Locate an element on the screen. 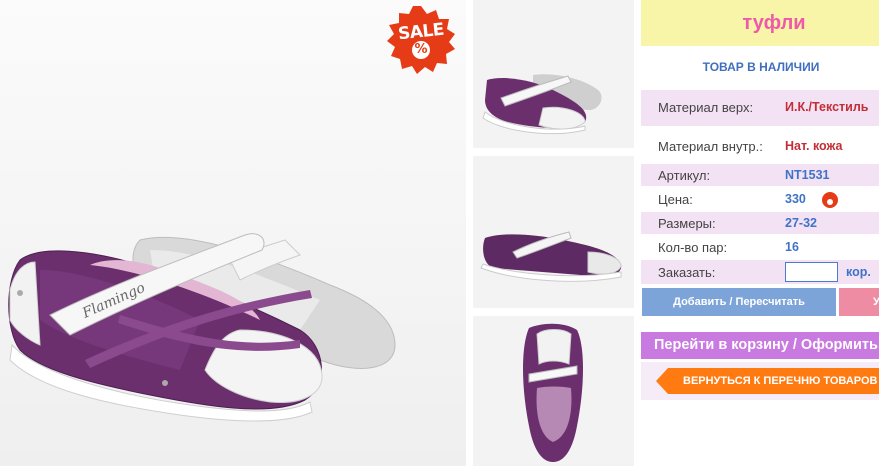 Image resolution: width=879 pixels, height=466 pixels. order-label: Заказать: is located at coordinates (687, 272).